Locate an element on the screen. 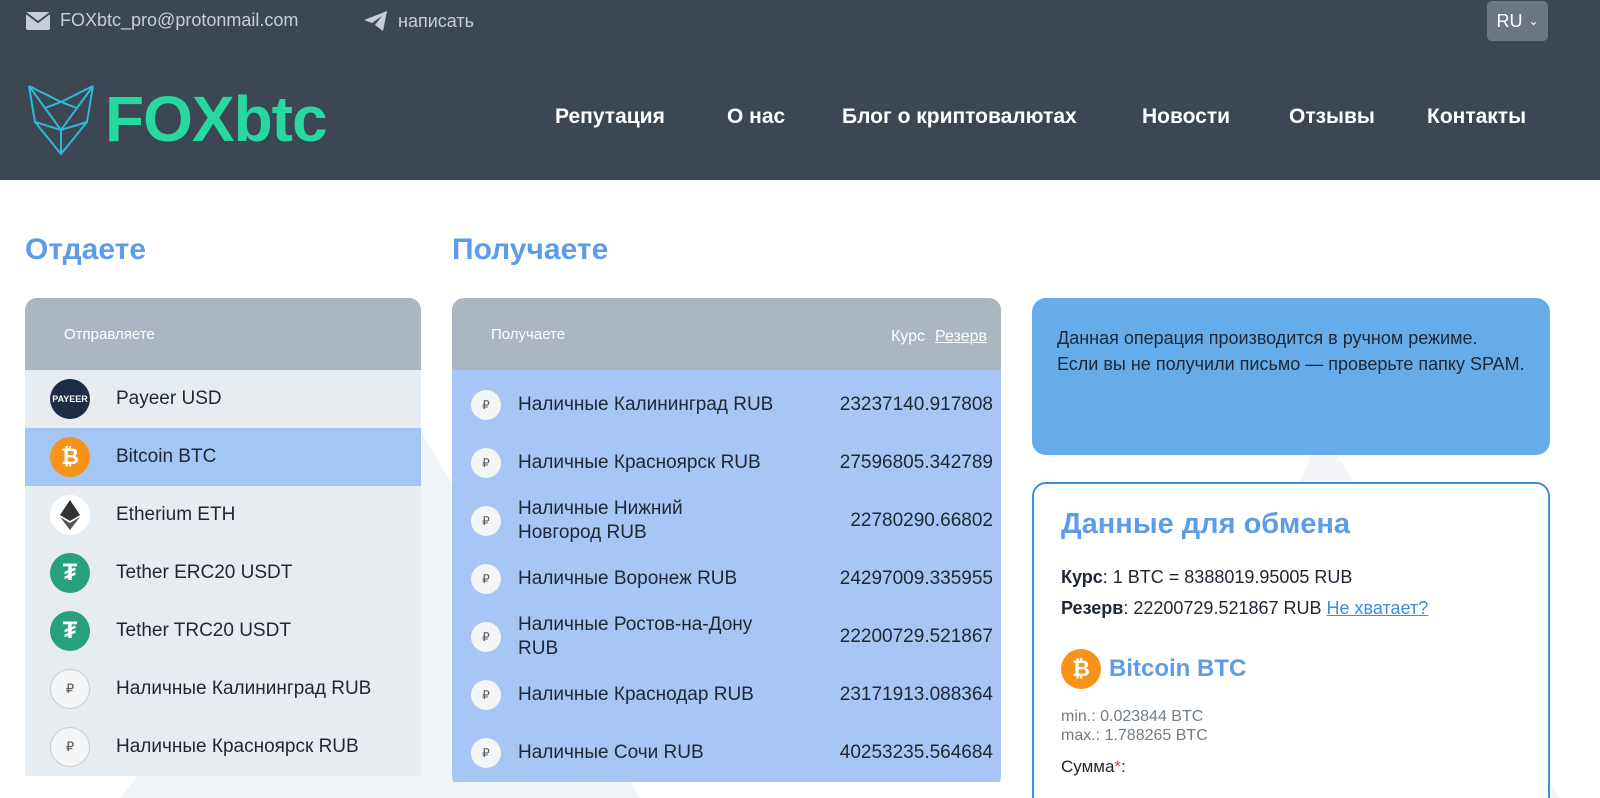 The width and height of the screenshot is (1600, 798). give-item-cash-krasnoyarsk: ₽ Наличные Красноярск RUB is located at coordinates (223, 747).